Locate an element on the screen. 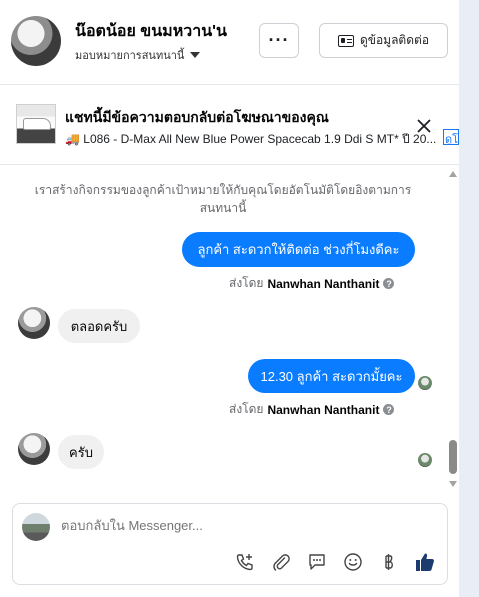  ad-view-link: ดูโ is located at coordinates (451, 137).